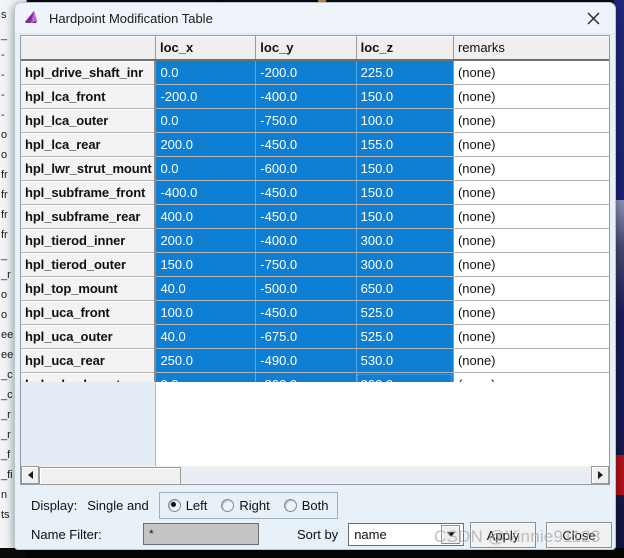 The width and height of the screenshot is (624, 558). Describe the element at coordinates (405, 120) in the screenshot. I see `row-loc-z-cell: 100.0` at that location.